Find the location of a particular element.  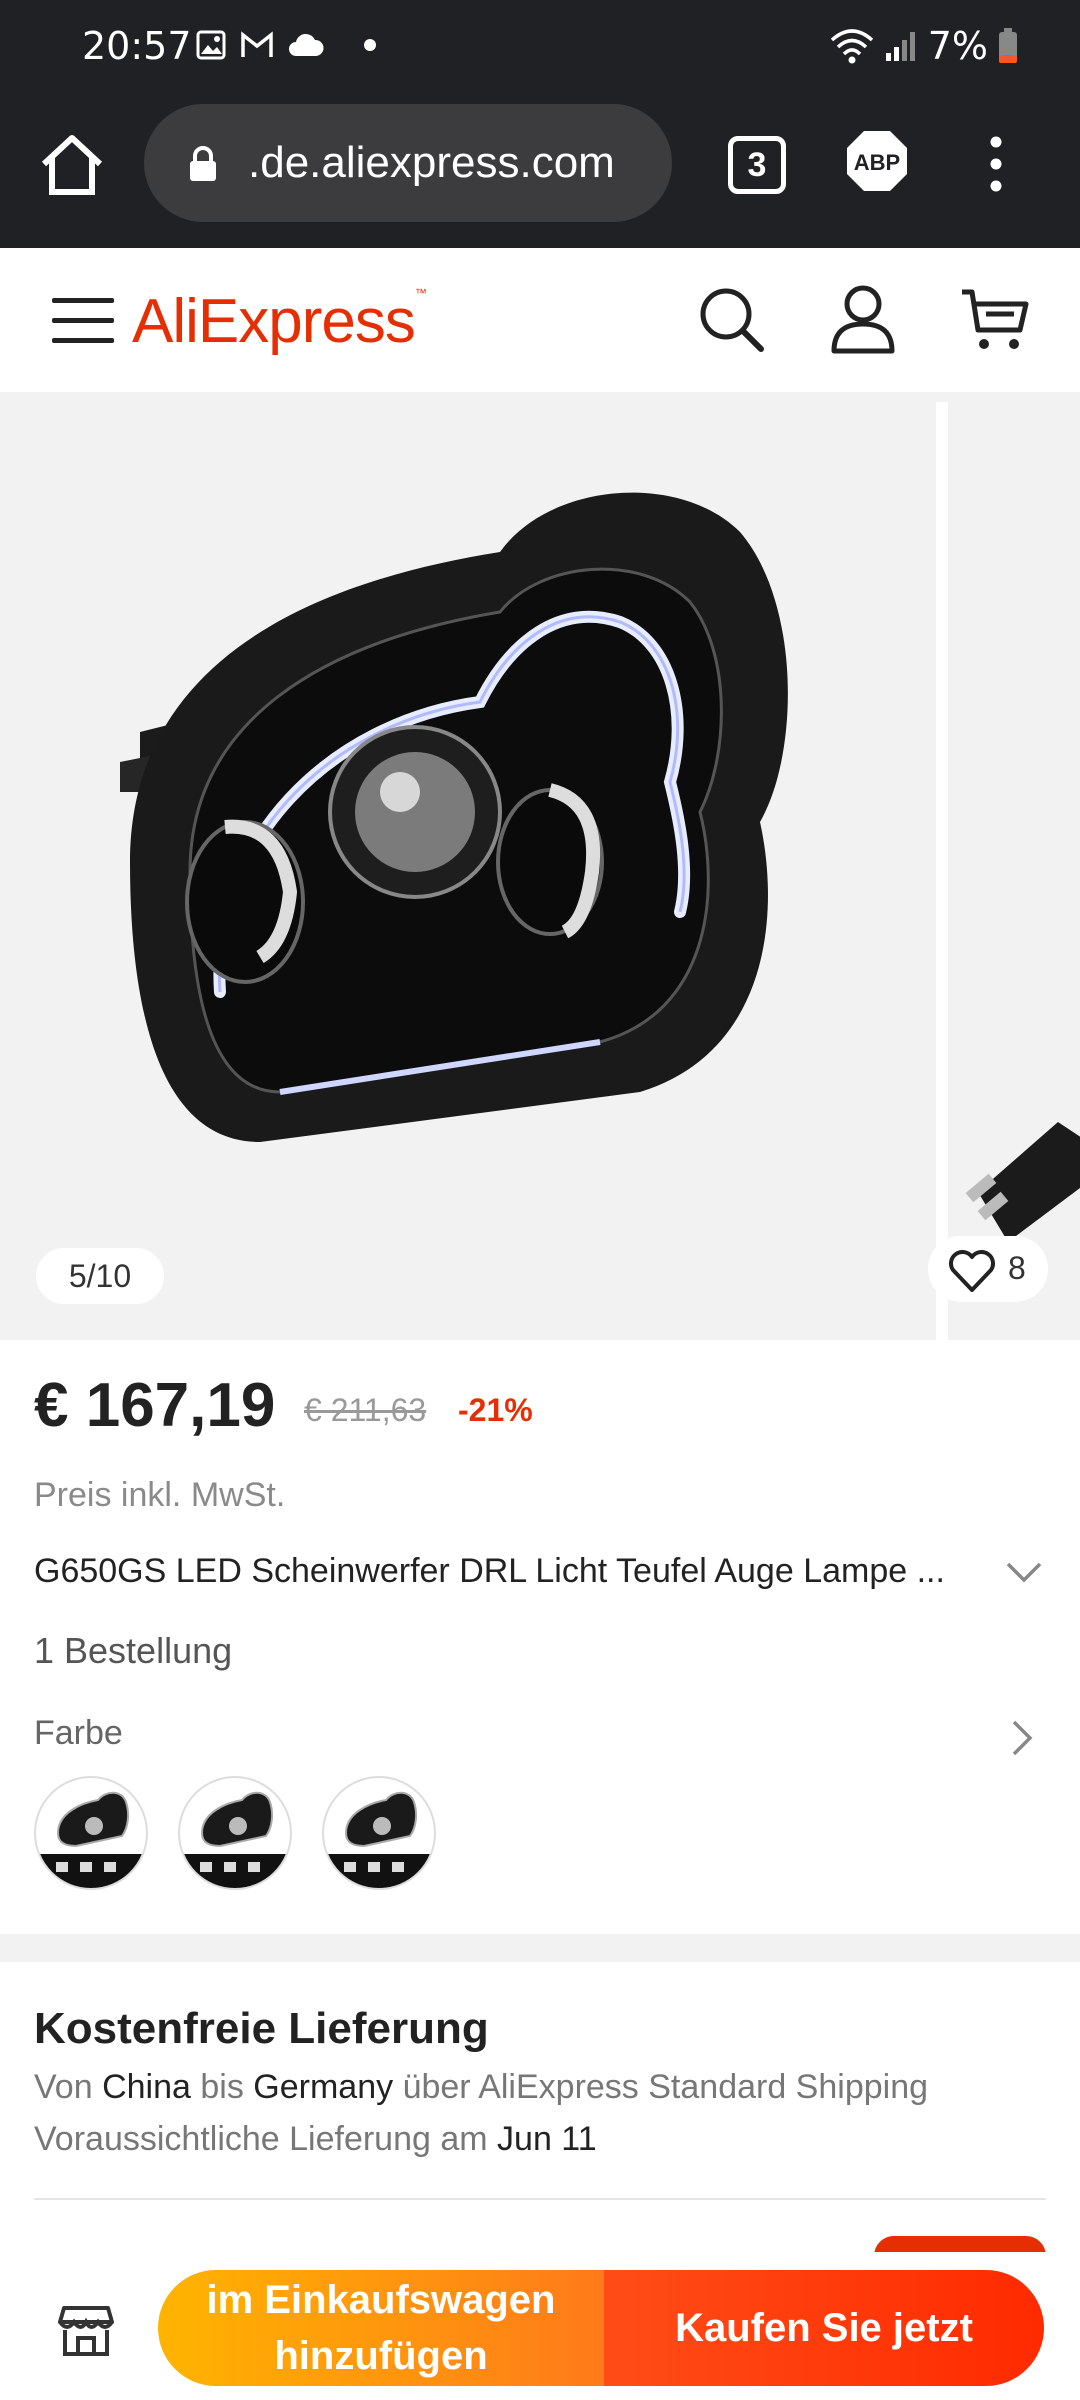

discount-badge: -21% is located at coordinates (495, 1410).